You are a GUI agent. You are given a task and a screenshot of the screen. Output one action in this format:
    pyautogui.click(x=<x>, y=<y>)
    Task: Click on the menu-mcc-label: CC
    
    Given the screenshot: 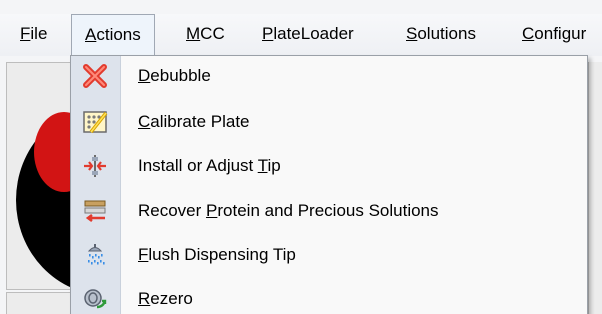 What is the action you would take?
    pyautogui.click(x=212, y=33)
    